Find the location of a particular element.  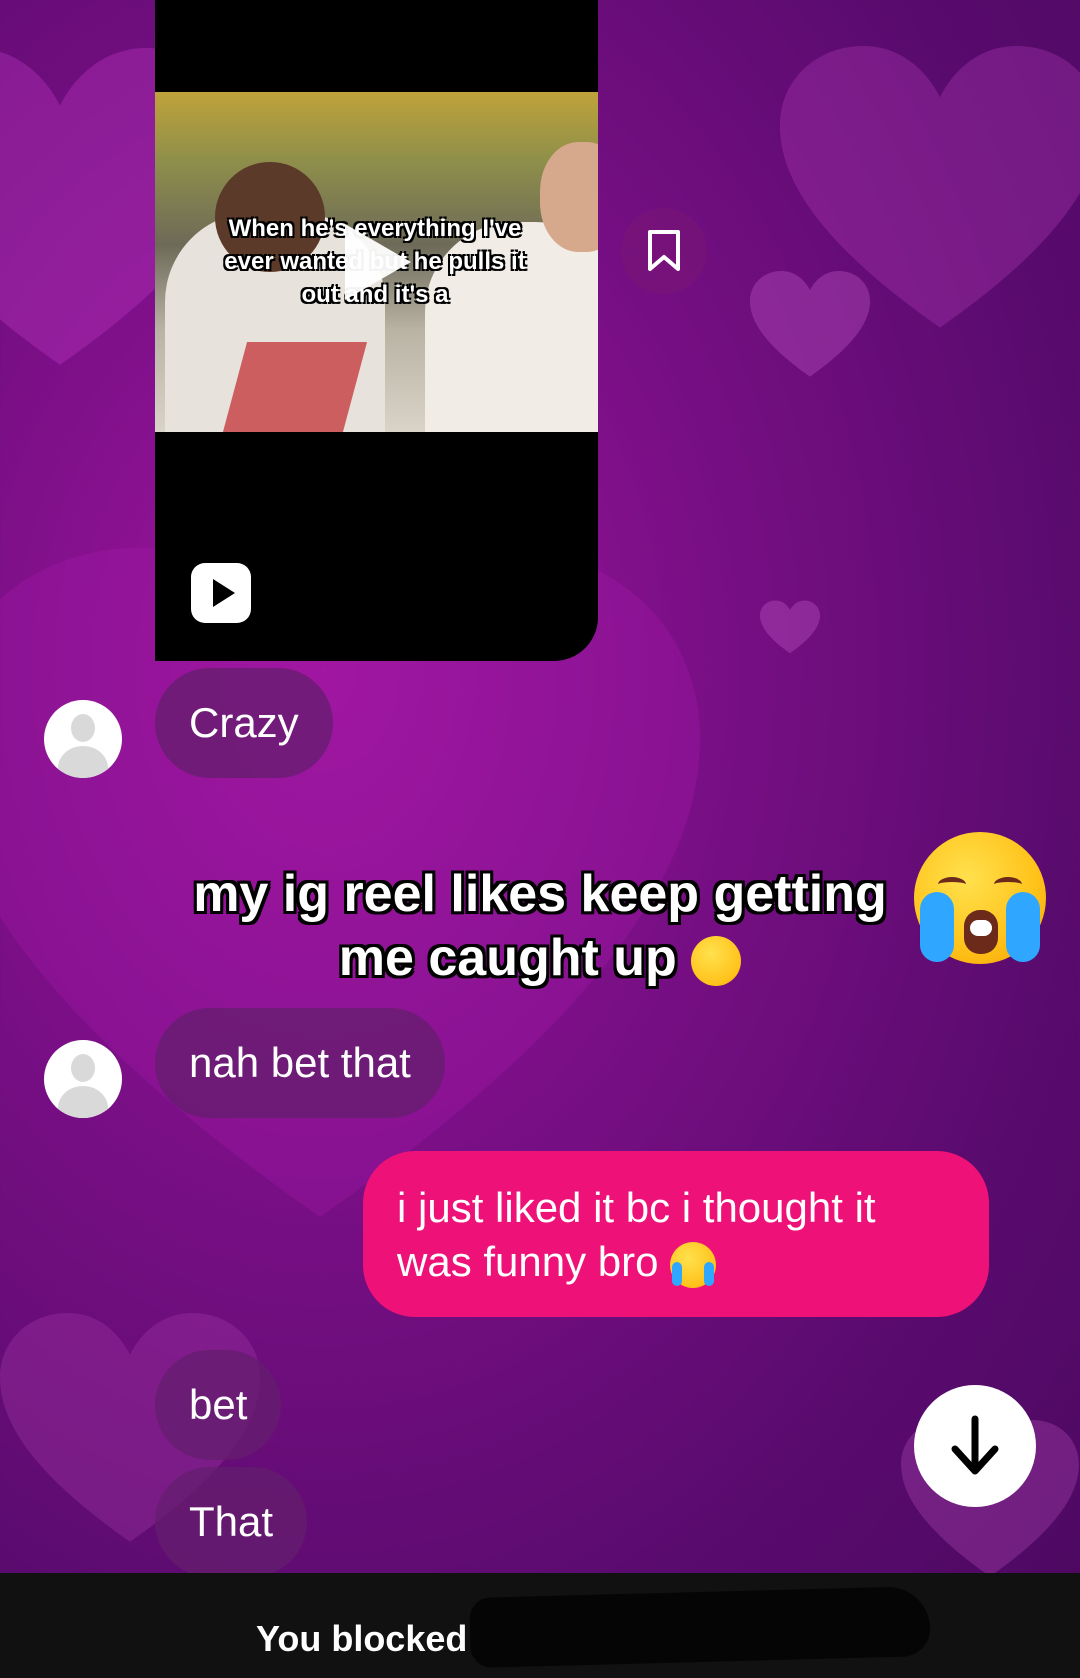

incoming-message-bubble: bet is located at coordinates (218, 1405).